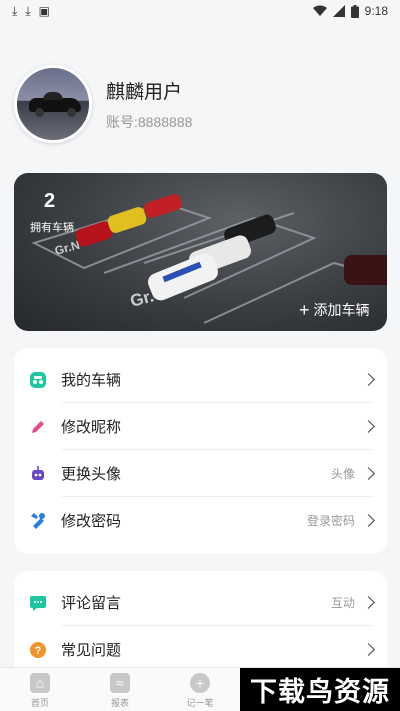  I want to click on profile-section: 麒麟用户 账号:8888888, so click(103, 104).